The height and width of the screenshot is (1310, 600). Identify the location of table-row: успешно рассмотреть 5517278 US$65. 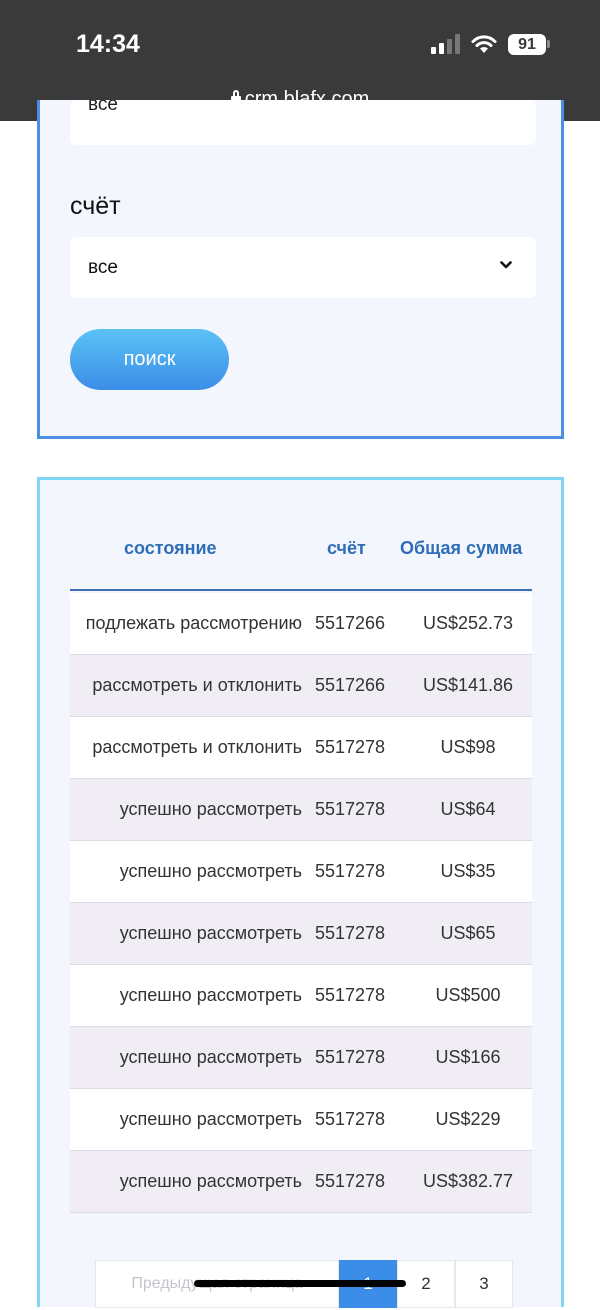
(301, 934).